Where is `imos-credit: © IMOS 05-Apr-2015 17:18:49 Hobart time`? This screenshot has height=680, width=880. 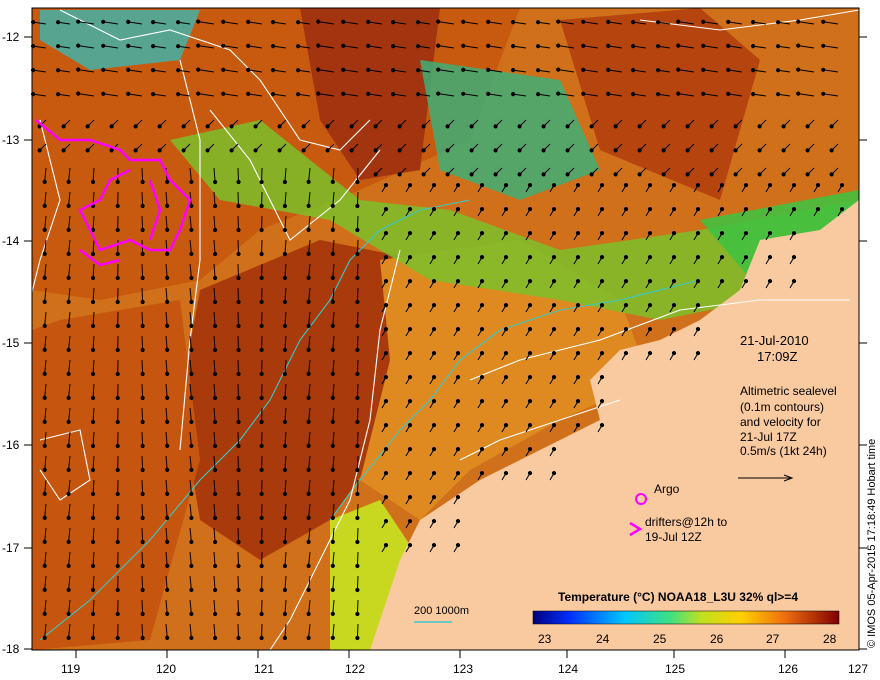 imos-credit: © IMOS 05-Apr-2015 17:18:49 Hobart time is located at coordinates (872, 543).